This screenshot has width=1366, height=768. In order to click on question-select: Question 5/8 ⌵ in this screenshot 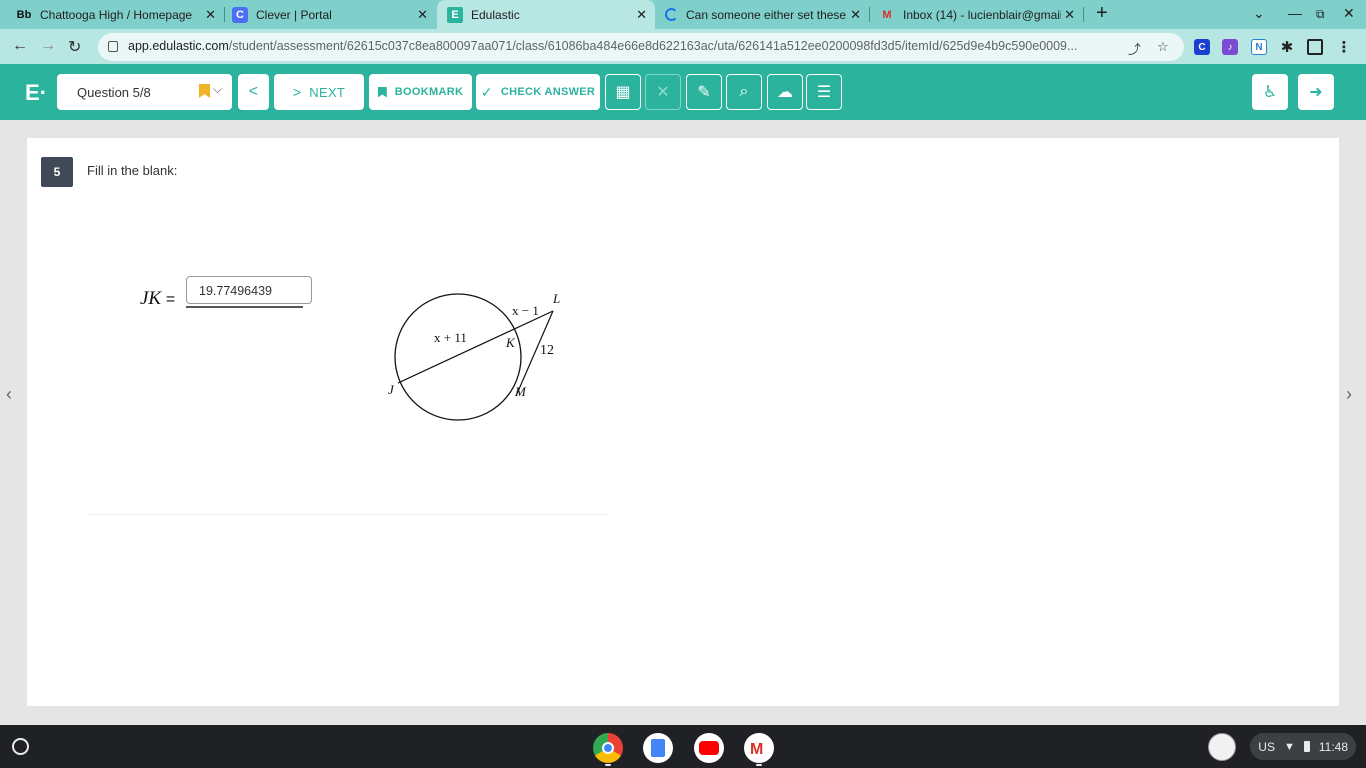, I will do `click(144, 92)`.